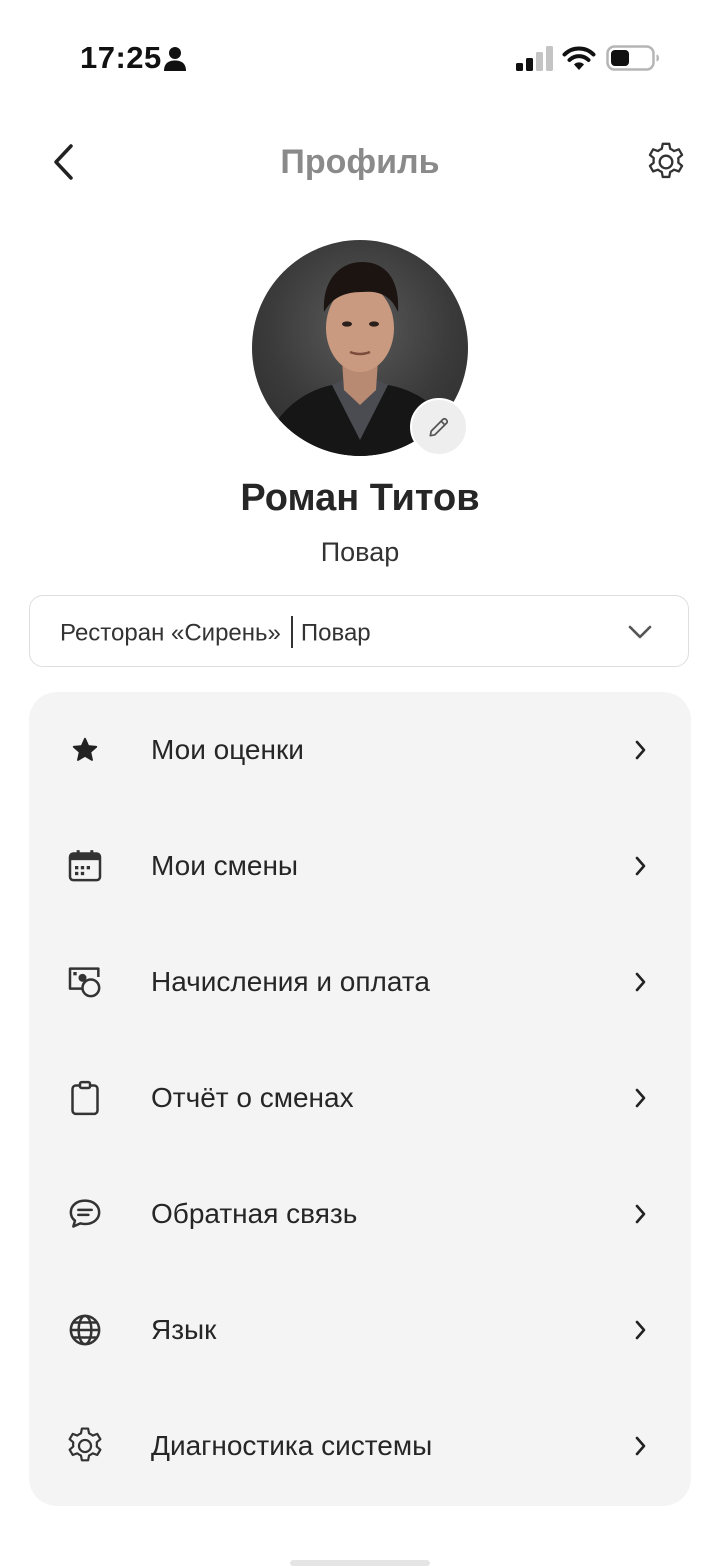 This screenshot has height=1566, width=720. I want to click on settings-button, so click(666, 162).